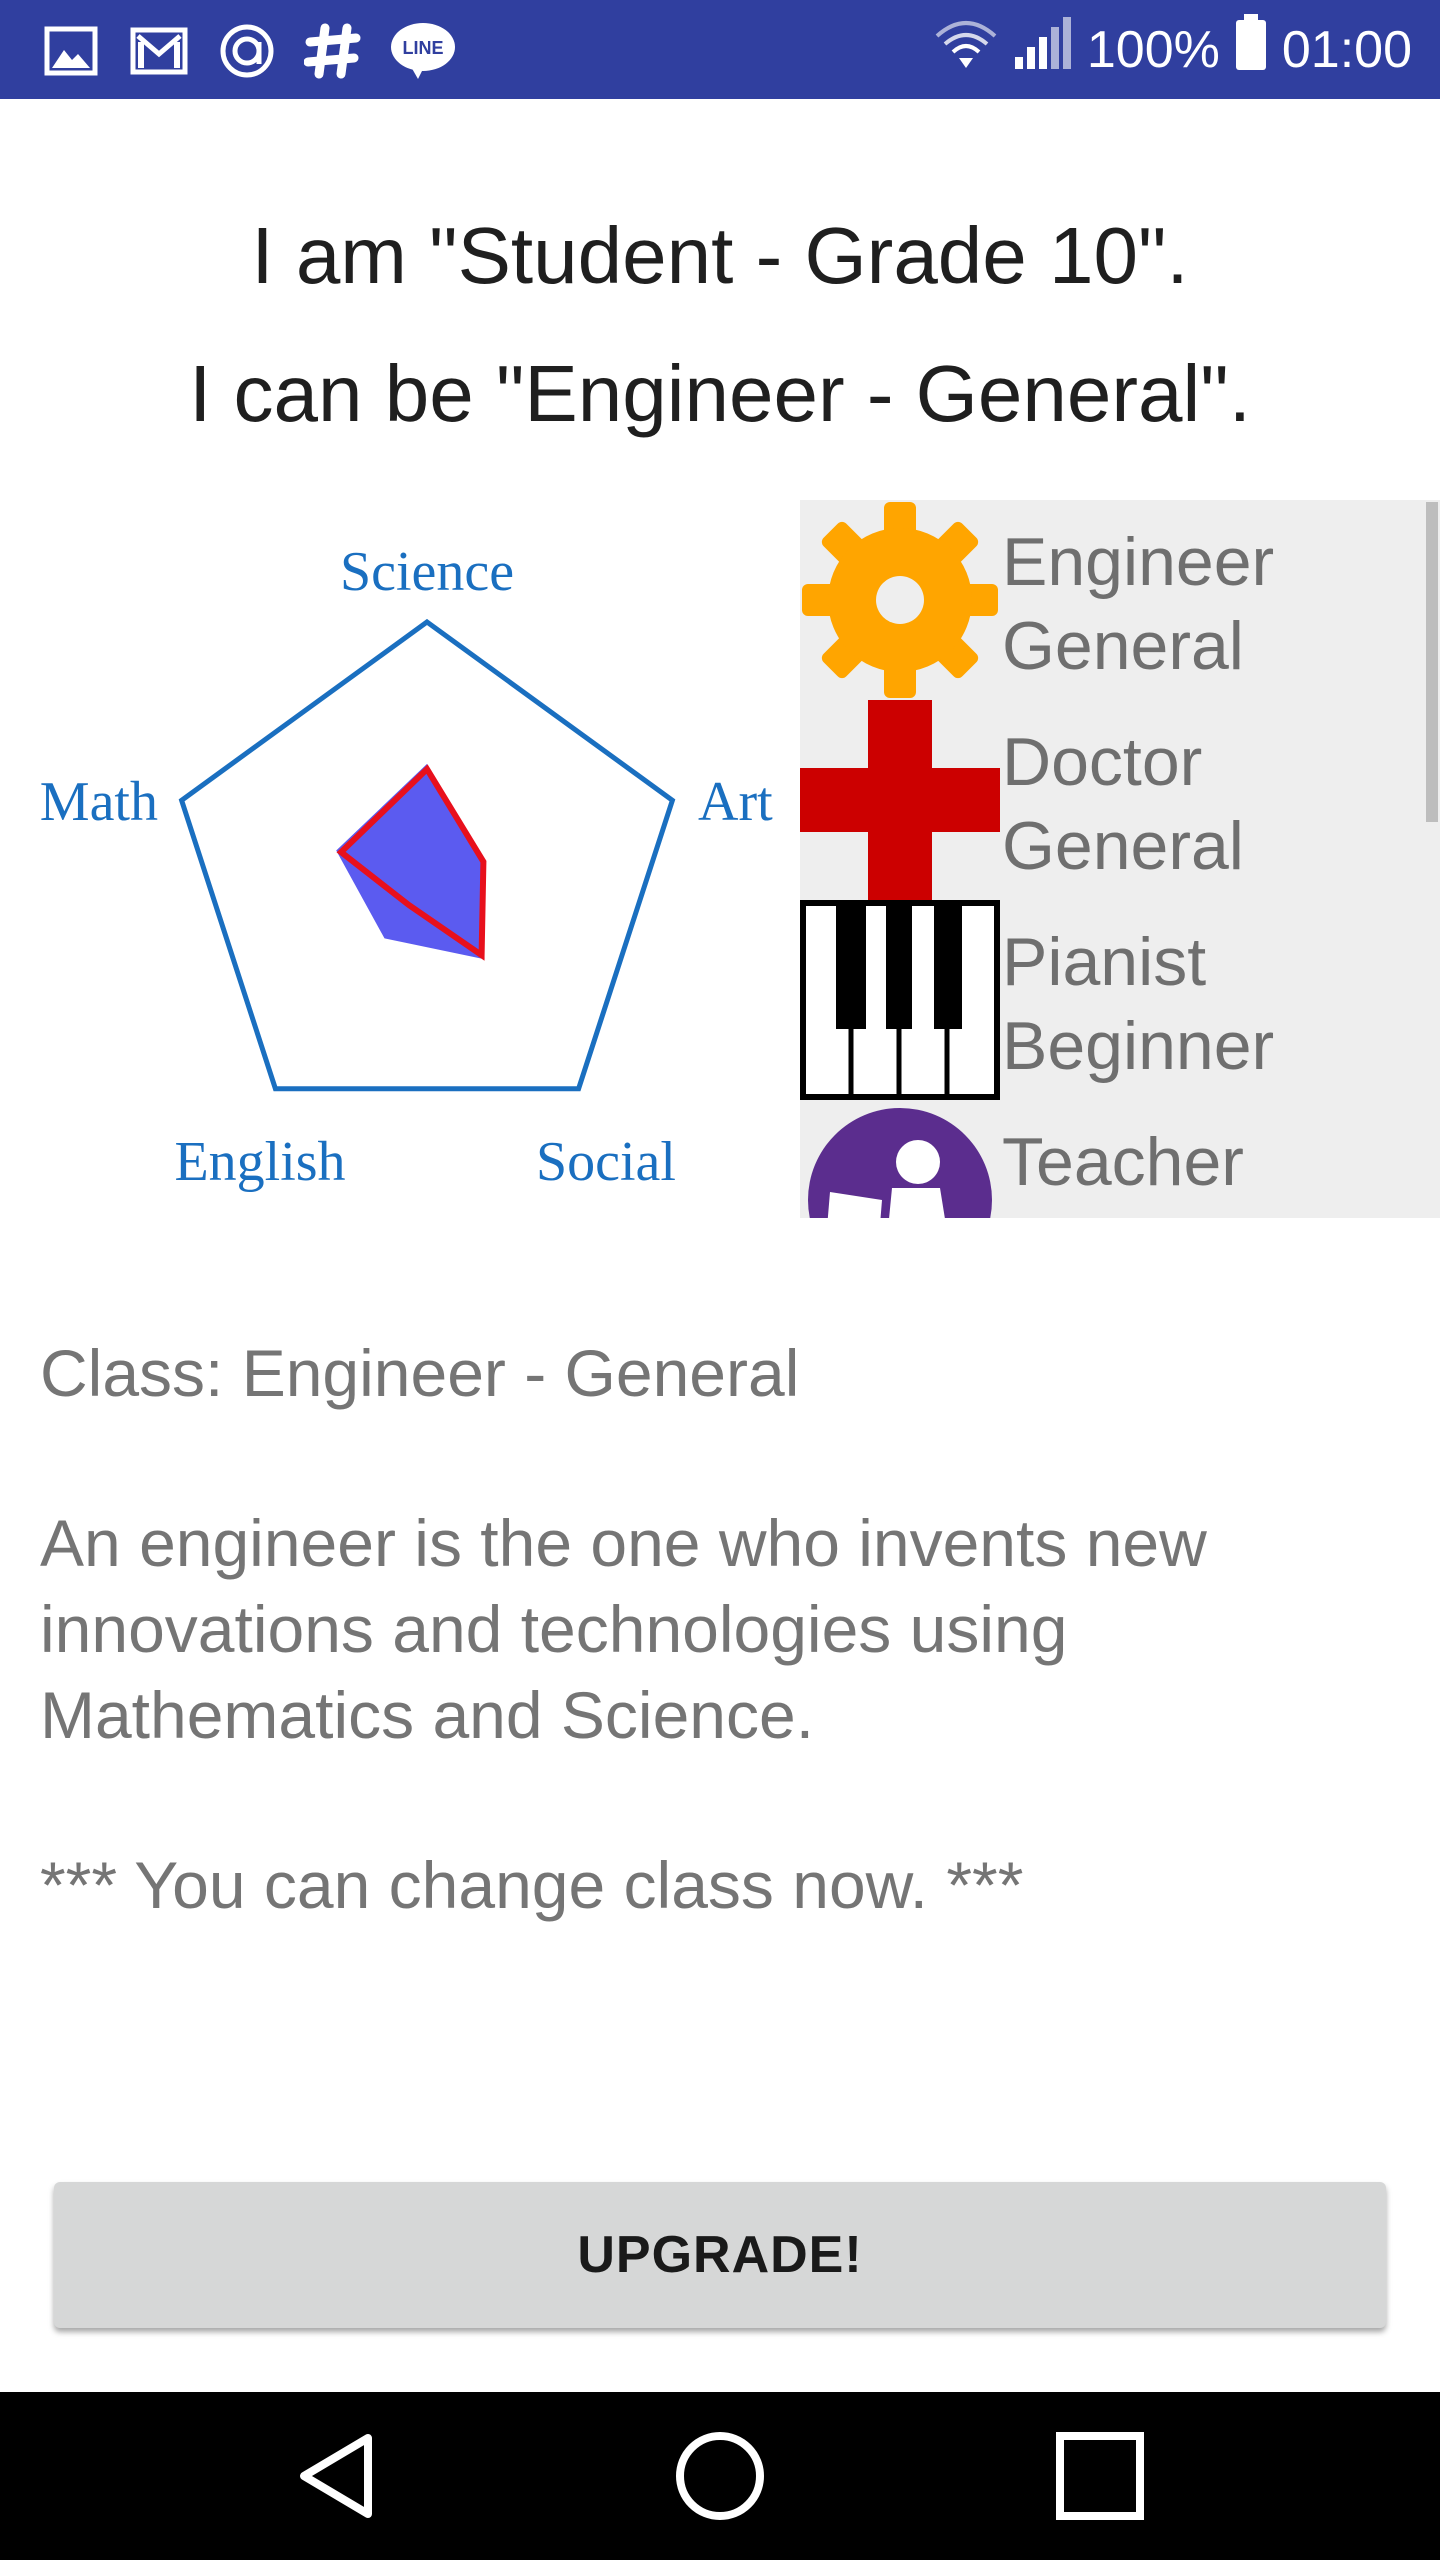  What do you see at coordinates (532, 1885) in the screenshot?
I see `change-class-notice: *** You can change class now. ***` at bounding box center [532, 1885].